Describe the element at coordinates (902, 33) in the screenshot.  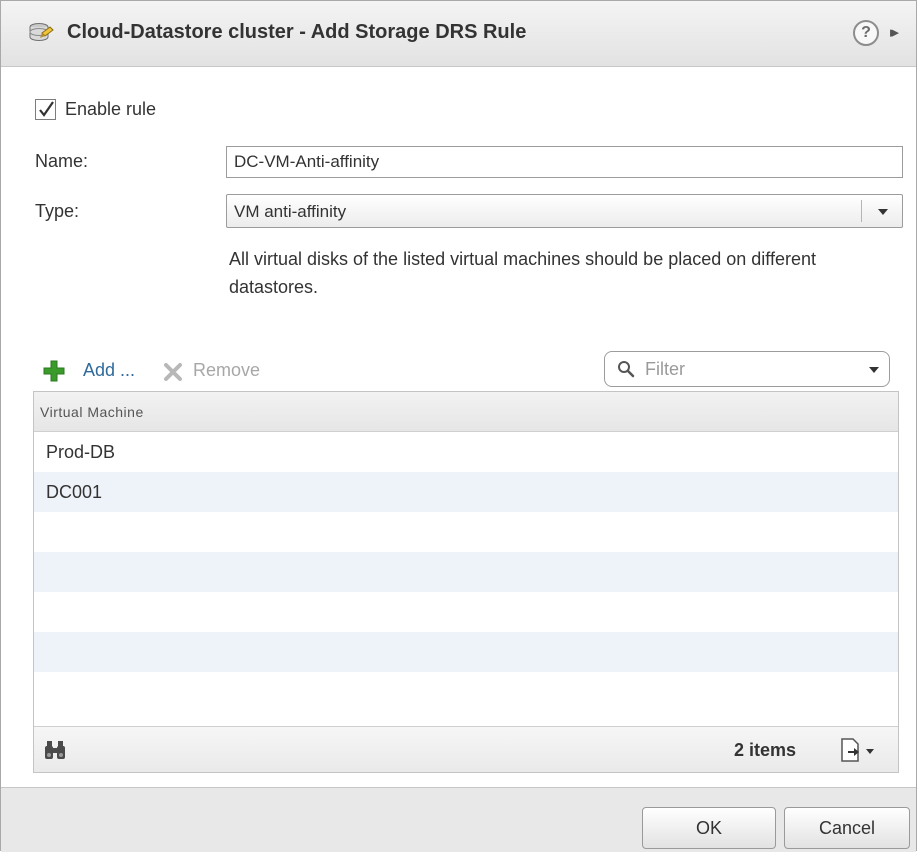
I see `expand-icon: ▸▸` at that location.